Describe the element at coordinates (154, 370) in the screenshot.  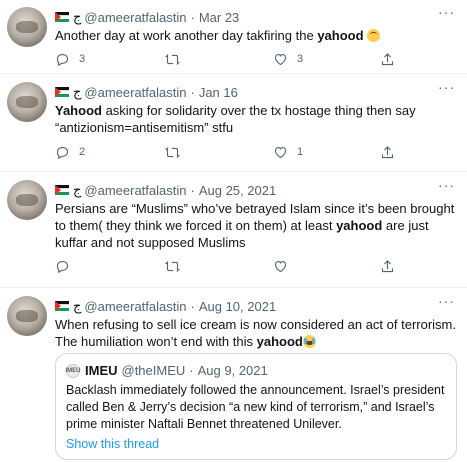
I see `quoted-handle: @theIMEU` at that location.